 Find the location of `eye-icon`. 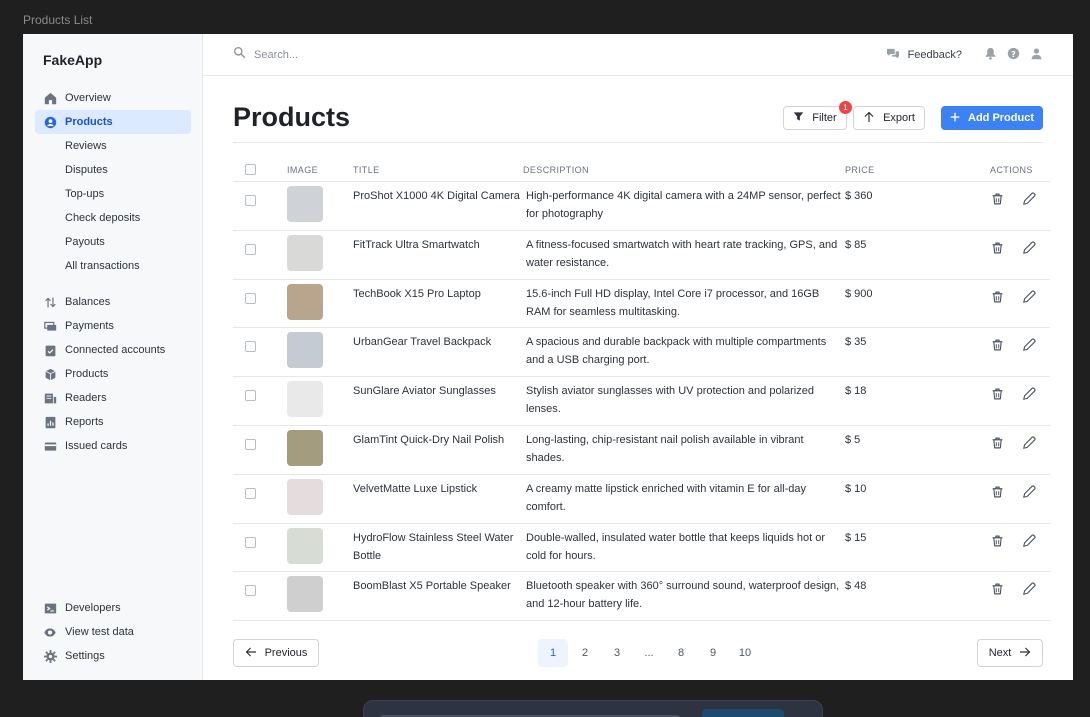

eye-icon is located at coordinates (50, 632).